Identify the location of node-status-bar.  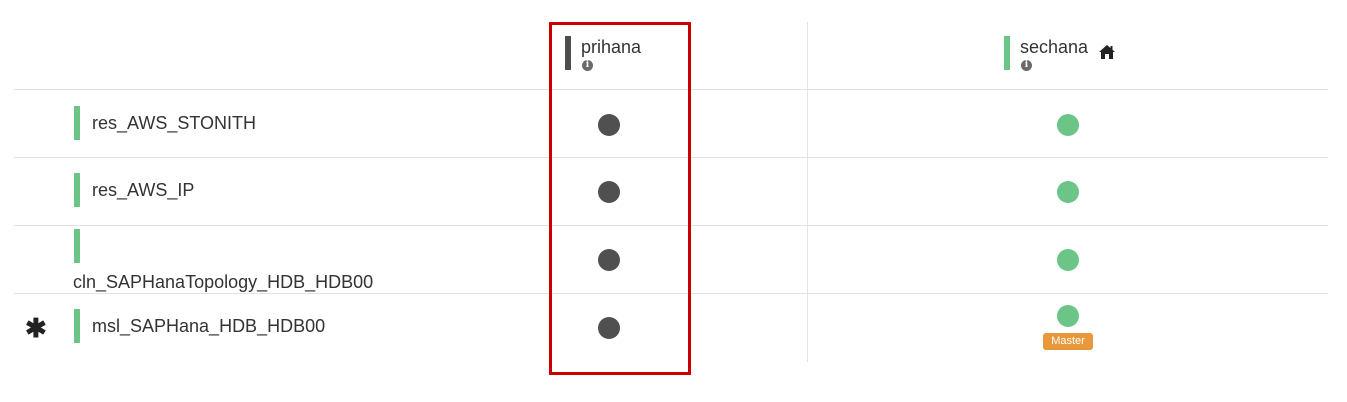
(1007, 53).